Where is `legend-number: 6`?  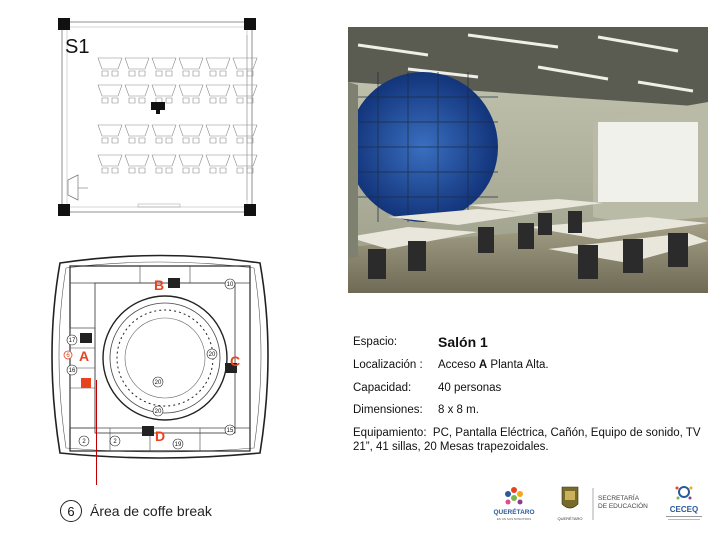
legend-number: 6 is located at coordinates (71, 511).